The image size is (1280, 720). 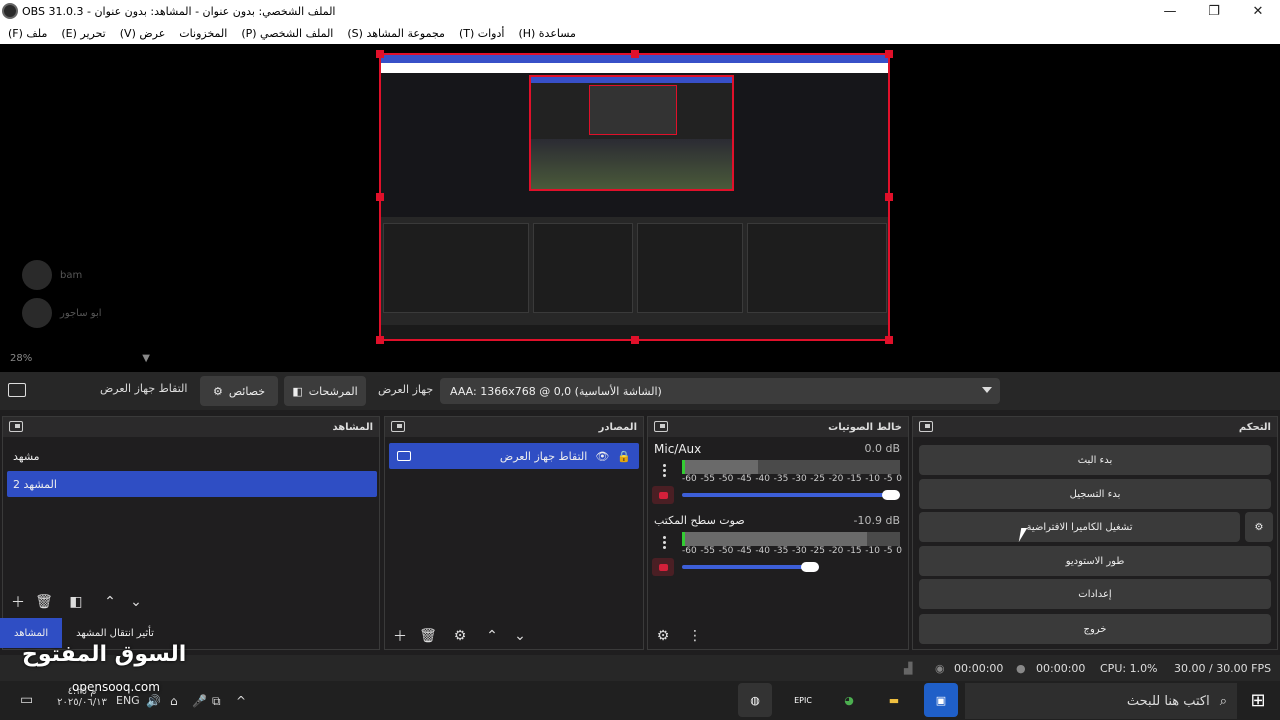 What do you see at coordinates (1223, 701) in the screenshot?
I see `search-icon: ⌕` at bounding box center [1223, 701].